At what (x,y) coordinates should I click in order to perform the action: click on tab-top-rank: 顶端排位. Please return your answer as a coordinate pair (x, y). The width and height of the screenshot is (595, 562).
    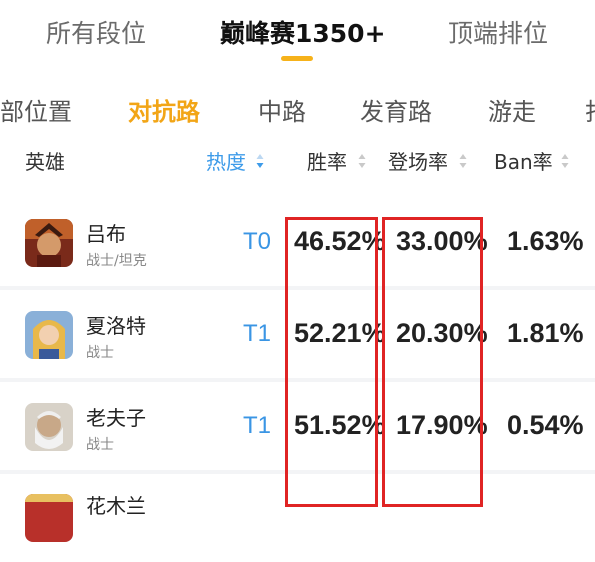
    Looking at the image, I should click on (498, 32).